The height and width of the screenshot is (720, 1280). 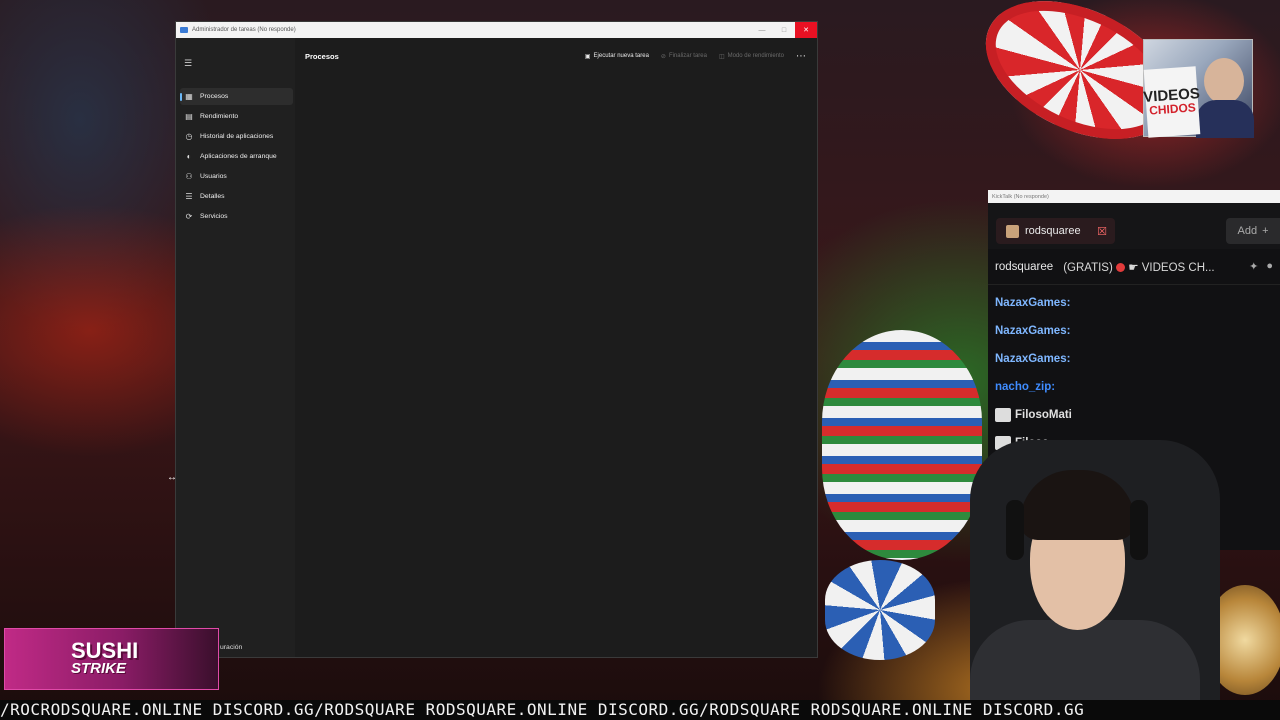 I want to click on window-title: Administrador de tareas (No responde), so click(x=244, y=30).